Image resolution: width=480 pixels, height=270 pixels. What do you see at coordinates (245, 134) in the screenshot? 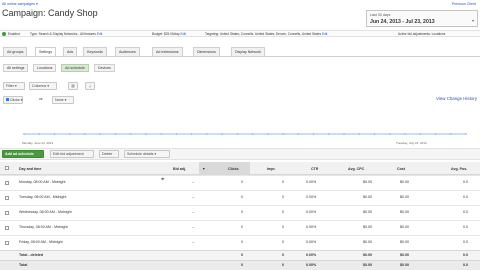
I see `performance-chart` at bounding box center [245, 134].